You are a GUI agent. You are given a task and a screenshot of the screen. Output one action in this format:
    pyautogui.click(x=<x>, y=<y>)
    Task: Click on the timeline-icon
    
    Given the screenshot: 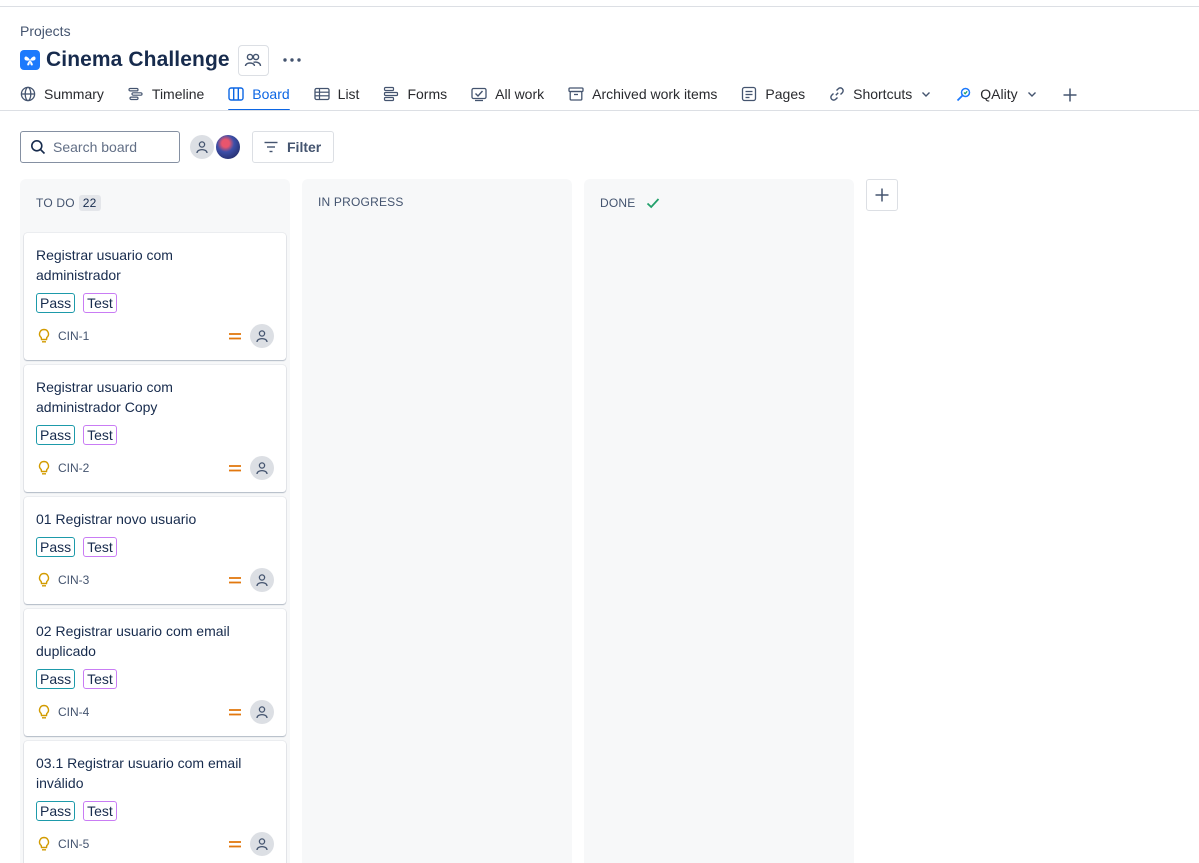 What is the action you would take?
    pyautogui.click(x=135, y=94)
    